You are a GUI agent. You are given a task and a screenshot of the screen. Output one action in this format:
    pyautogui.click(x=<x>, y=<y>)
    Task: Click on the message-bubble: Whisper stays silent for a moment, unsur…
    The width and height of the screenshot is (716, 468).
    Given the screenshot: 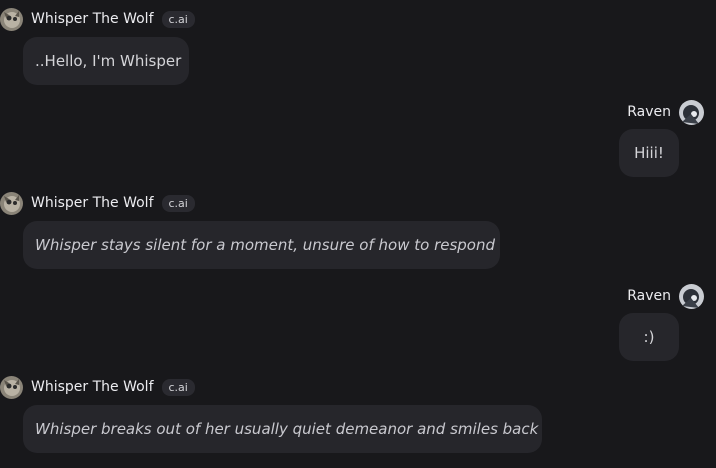 What is the action you would take?
    pyautogui.click(x=261, y=245)
    